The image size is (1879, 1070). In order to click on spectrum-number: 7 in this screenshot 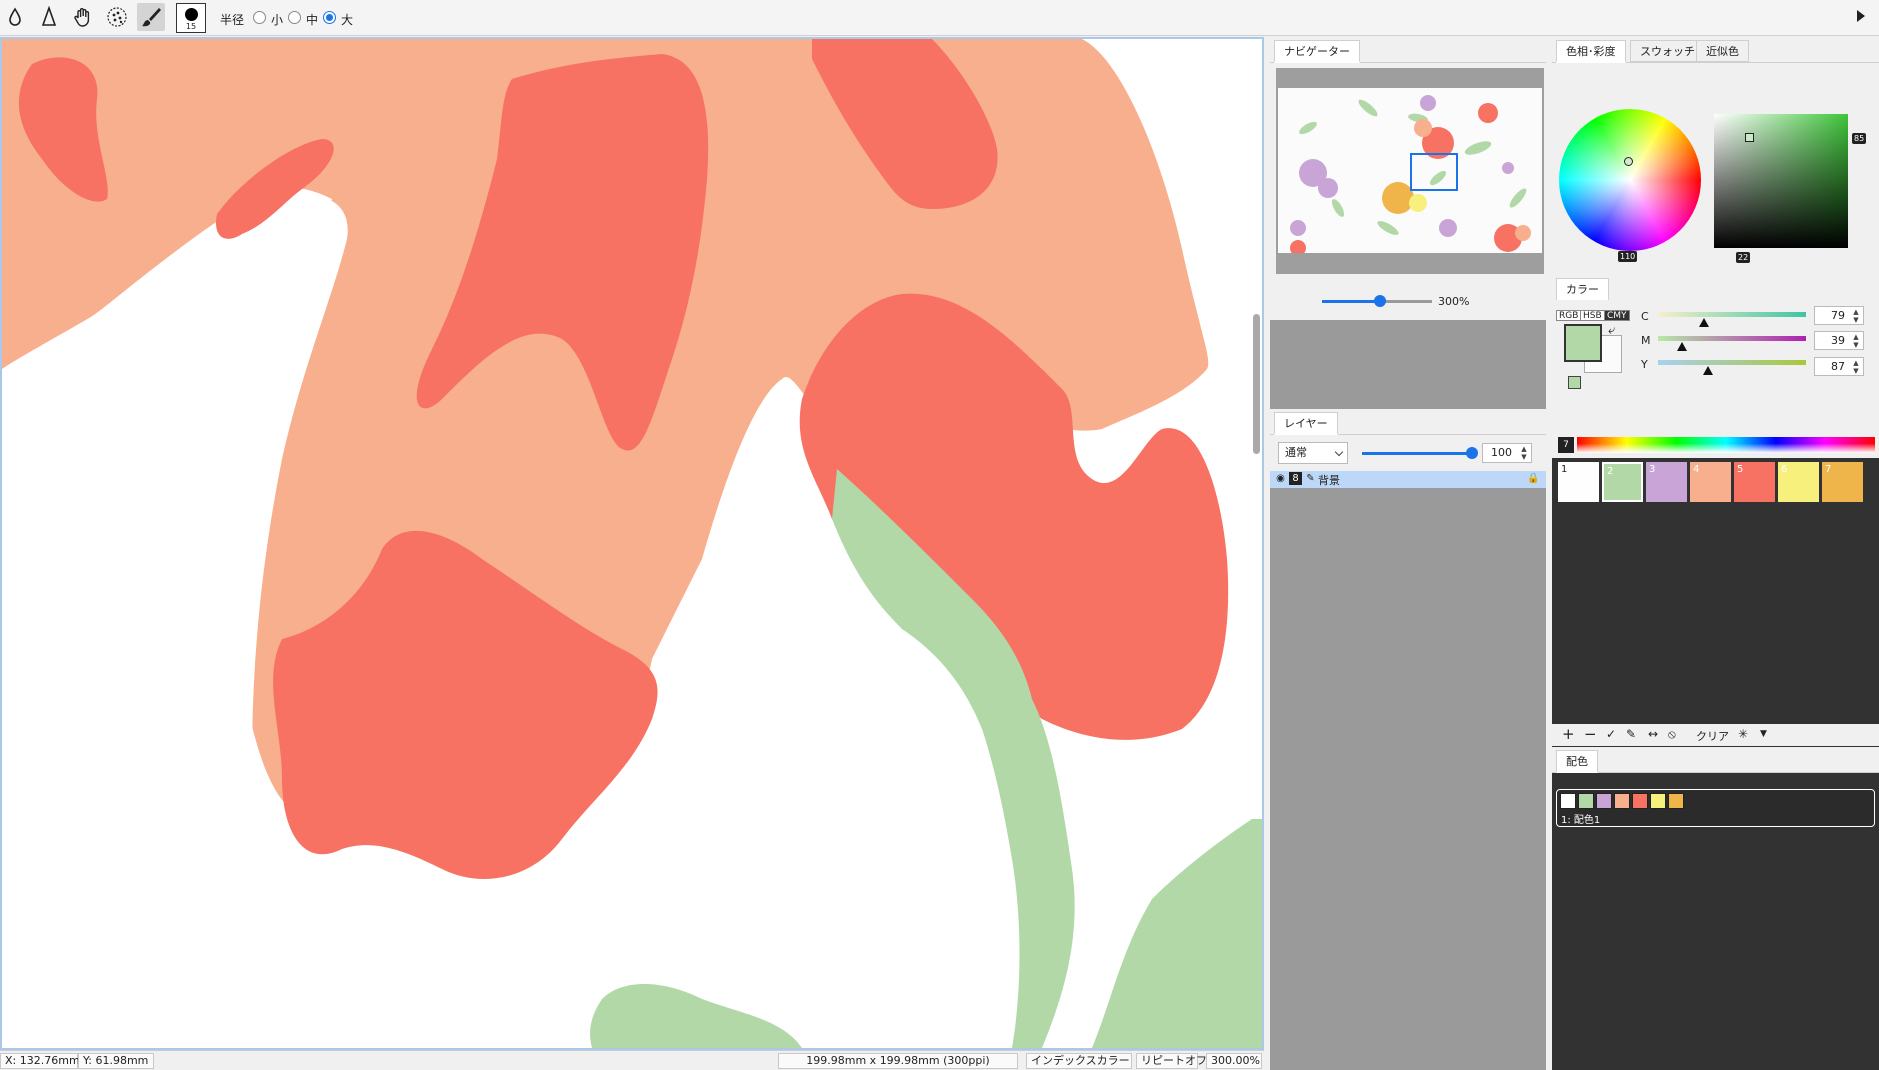, I will do `click(1566, 445)`.